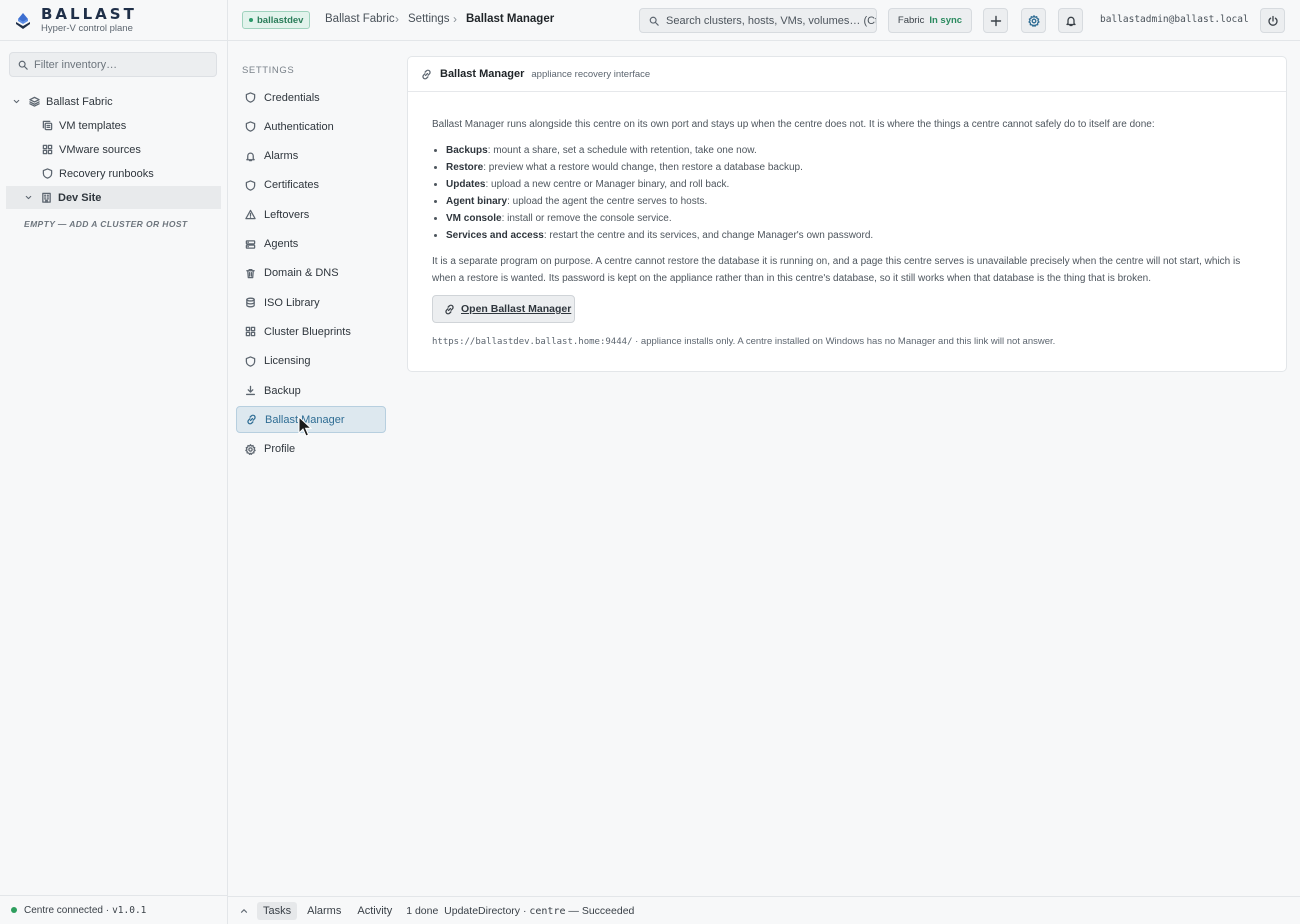  What do you see at coordinates (281, 156) in the screenshot?
I see `settings-nav-label: Alarms` at bounding box center [281, 156].